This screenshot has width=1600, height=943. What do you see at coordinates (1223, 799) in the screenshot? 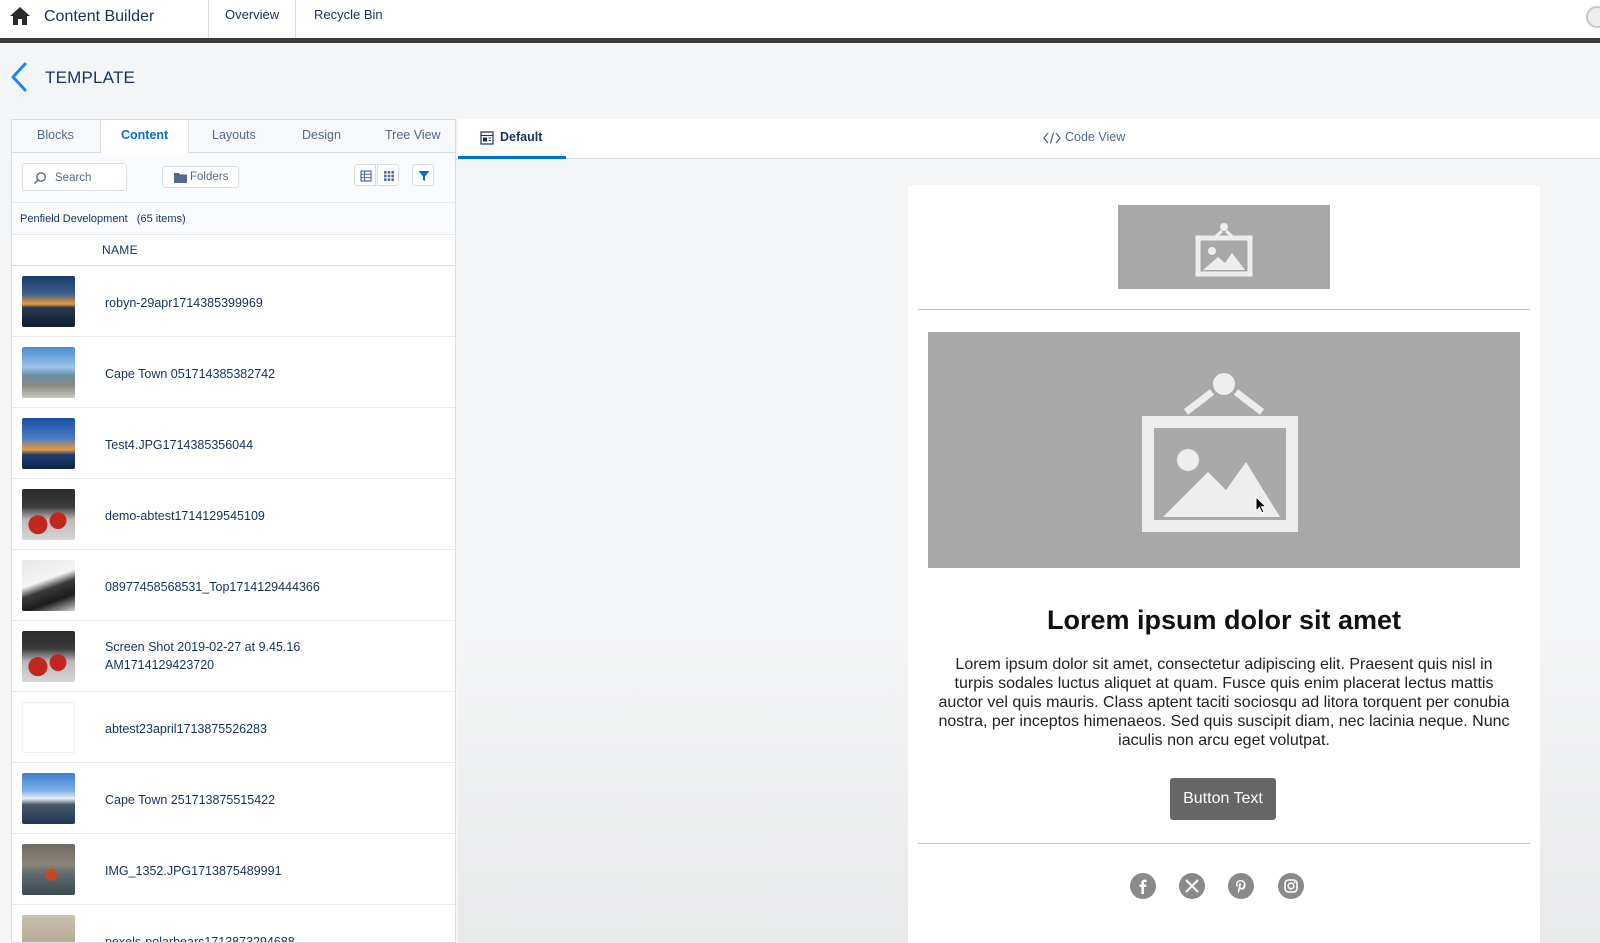
I see `email-cta-button: Button Text` at bounding box center [1223, 799].